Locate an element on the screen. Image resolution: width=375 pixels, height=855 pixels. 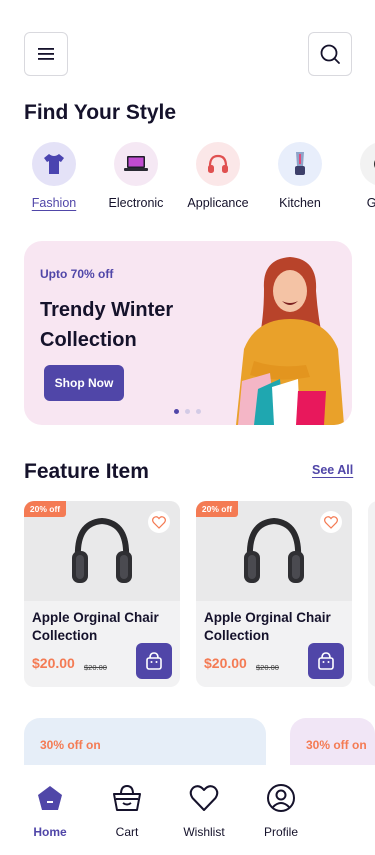
nav-cart: Cart is located at coordinates (127, 811).